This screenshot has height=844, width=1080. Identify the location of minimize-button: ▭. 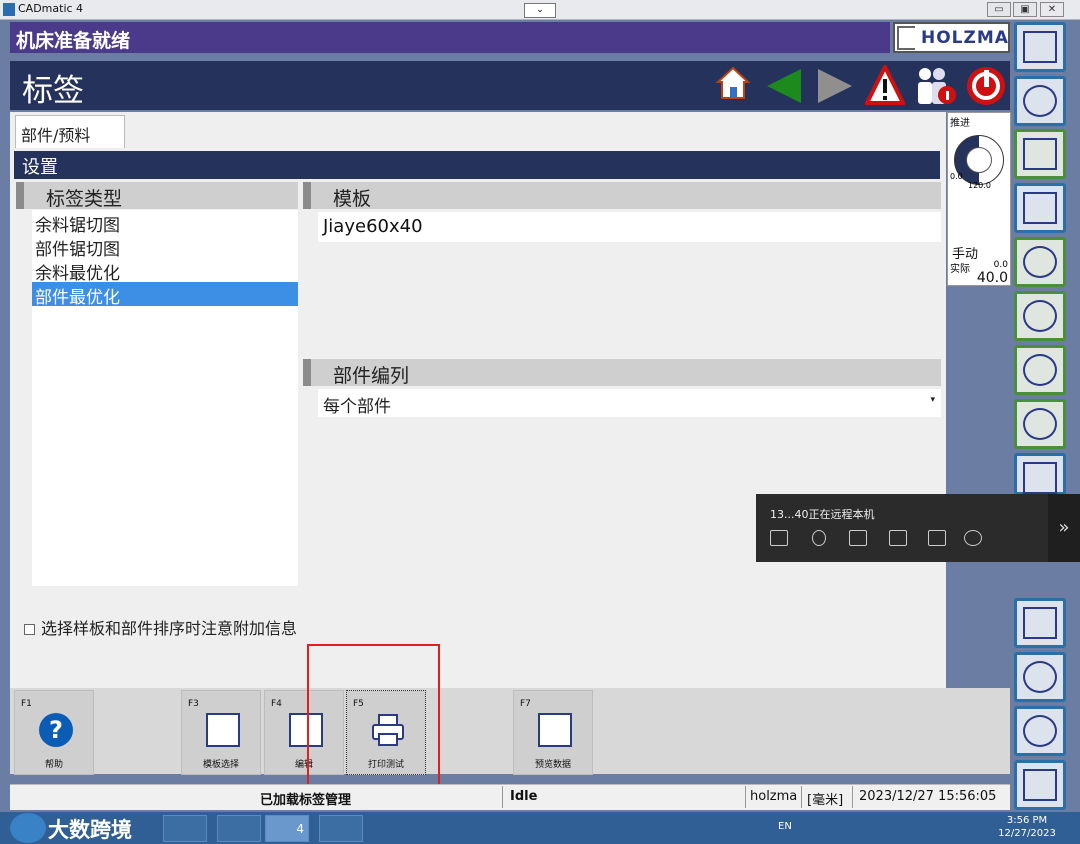
(999, 9).